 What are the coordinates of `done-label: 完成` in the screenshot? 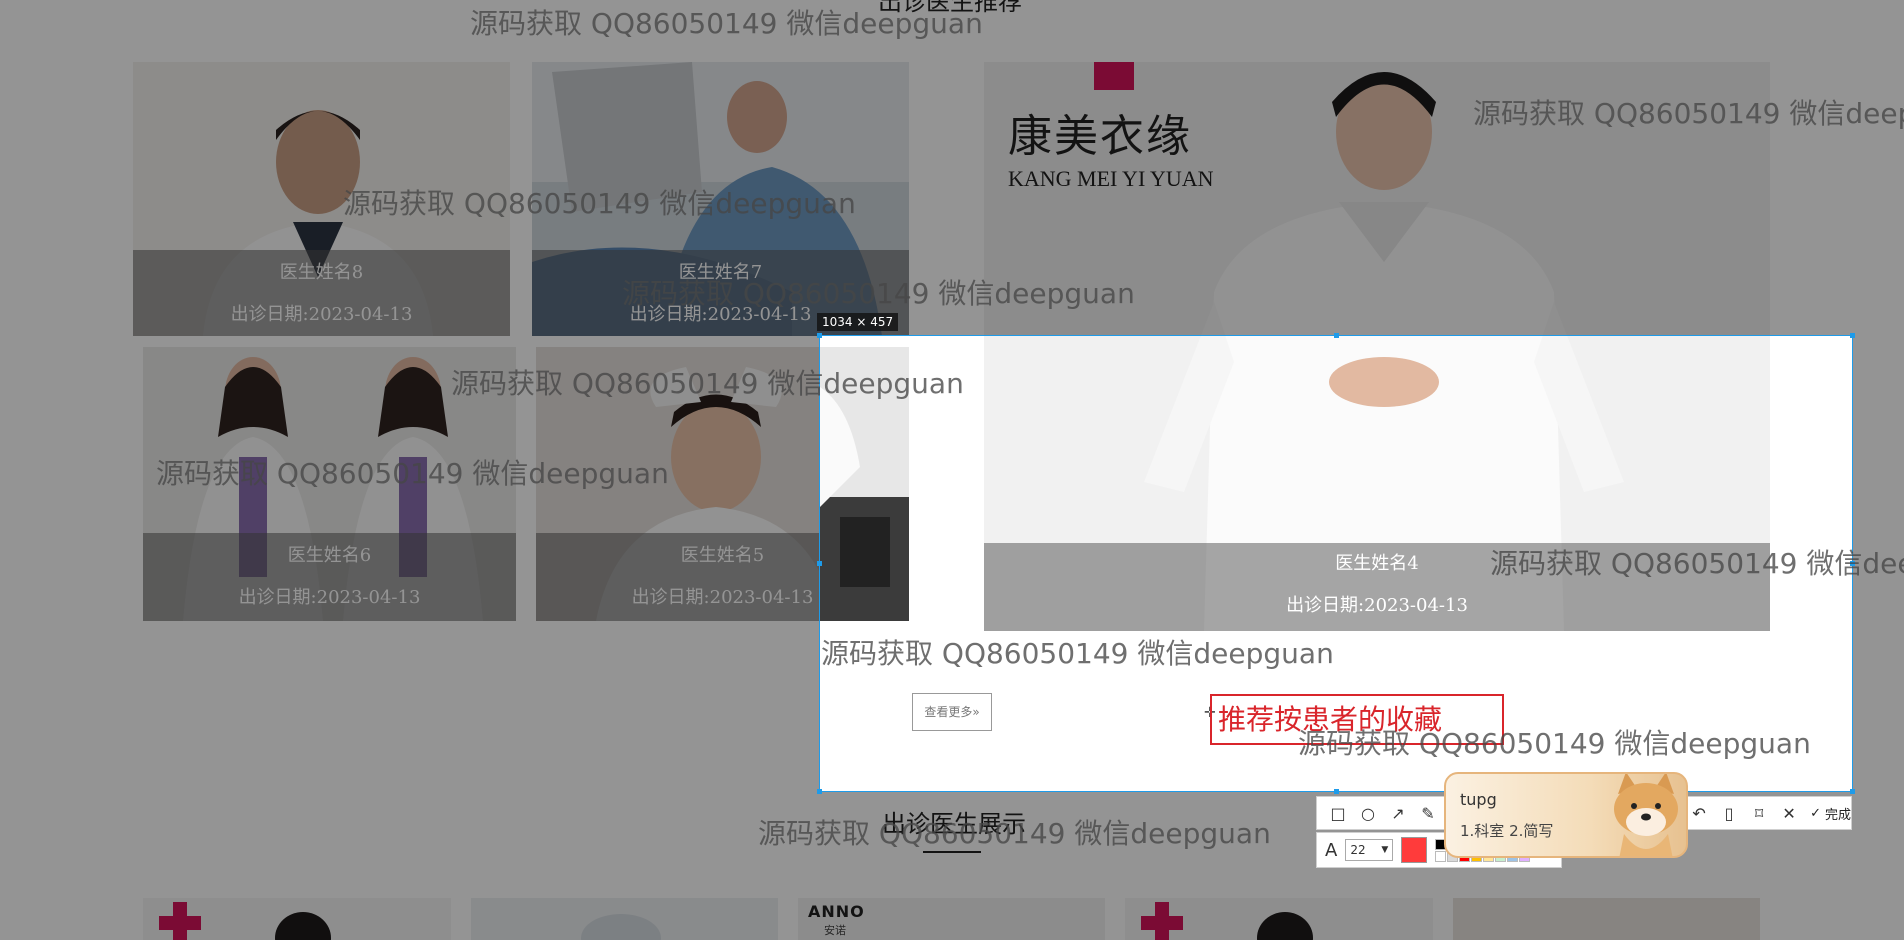 It's located at (1837, 815).